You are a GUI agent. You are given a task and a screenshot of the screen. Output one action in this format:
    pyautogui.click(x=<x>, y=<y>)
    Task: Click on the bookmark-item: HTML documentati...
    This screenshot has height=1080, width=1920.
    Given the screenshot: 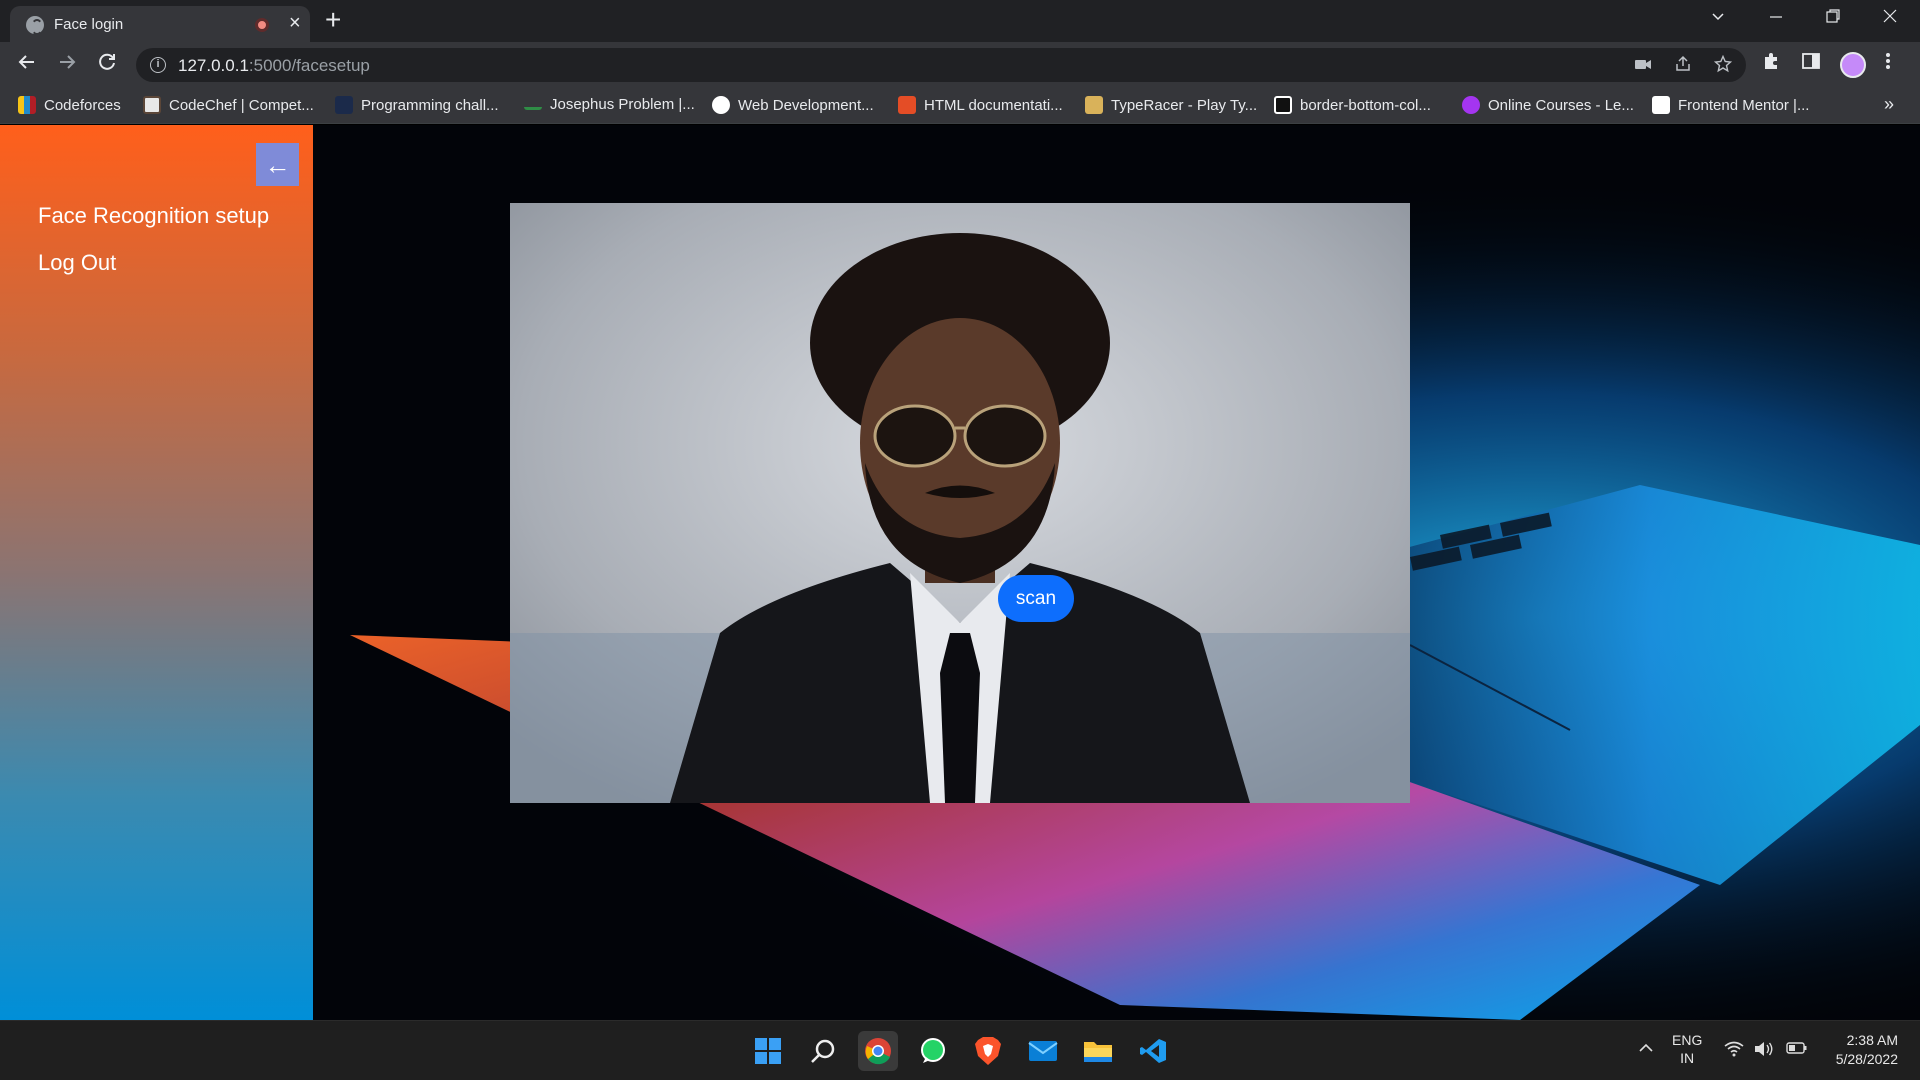 What is the action you would take?
    pyautogui.click(x=980, y=105)
    